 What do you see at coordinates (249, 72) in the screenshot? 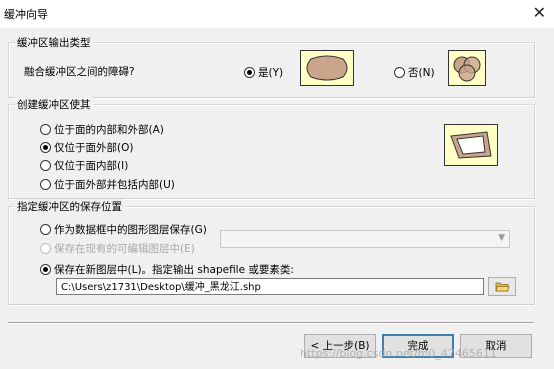
I see `radio-yes-indicator` at bounding box center [249, 72].